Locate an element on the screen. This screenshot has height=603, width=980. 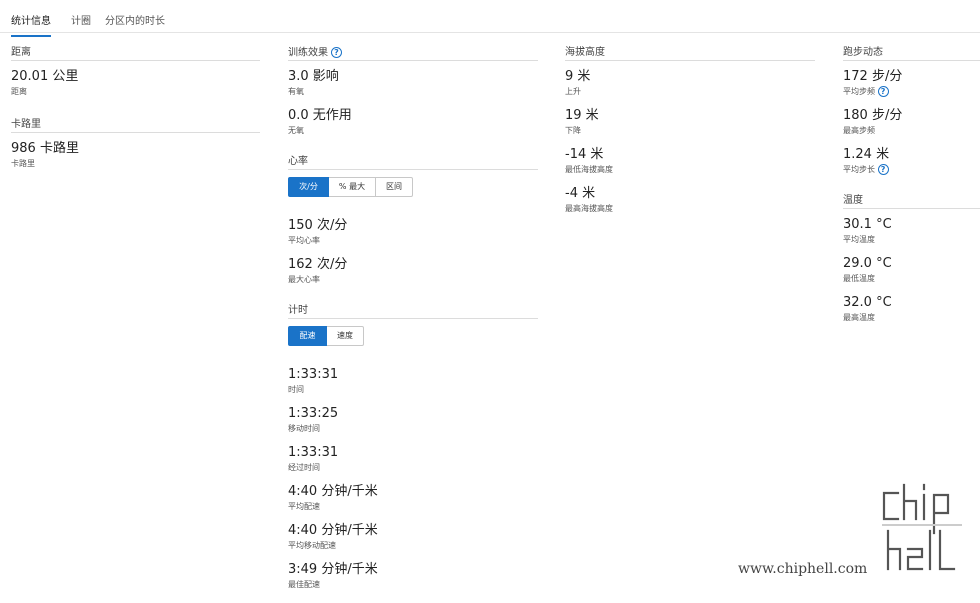
stat-max-cadence: 180 步/分 最高步频 is located at coordinates (911, 122).